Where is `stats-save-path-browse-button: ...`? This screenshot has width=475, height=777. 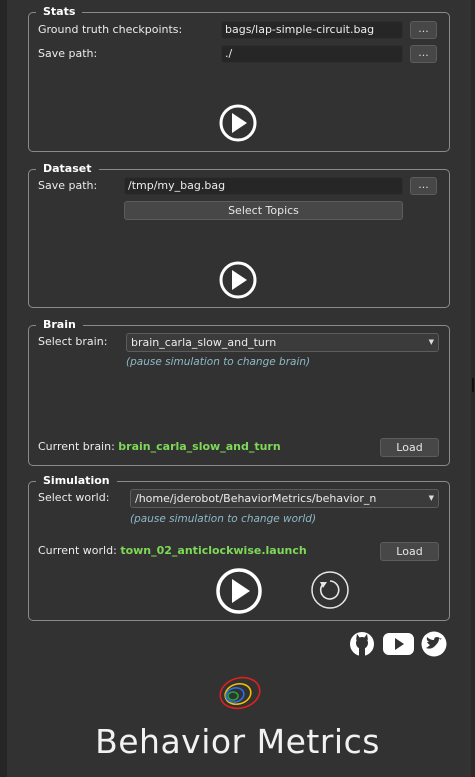 stats-save-path-browse-button: ... is located at coordinates (423, 54).